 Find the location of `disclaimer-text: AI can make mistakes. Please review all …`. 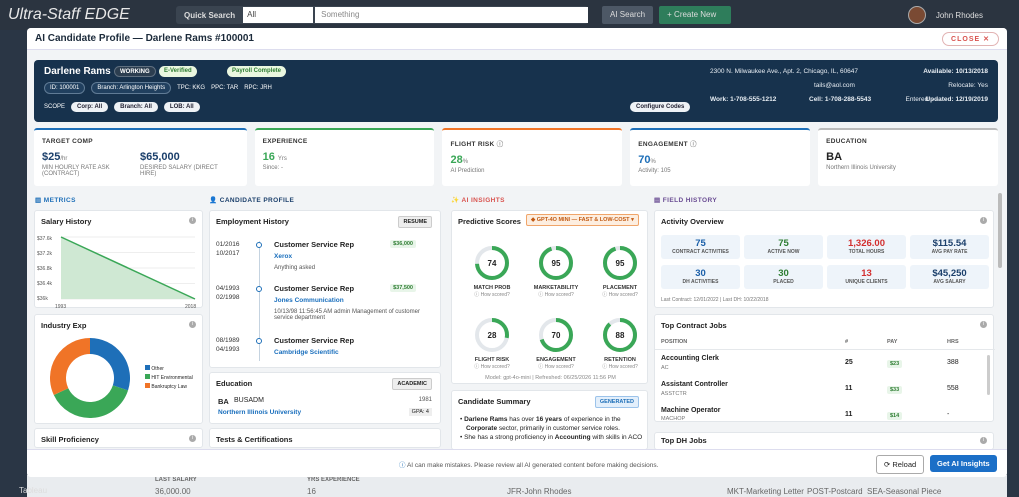

disclaimer-text: AI can make mistakes. Please review all … is located at coordinates (532, 465).